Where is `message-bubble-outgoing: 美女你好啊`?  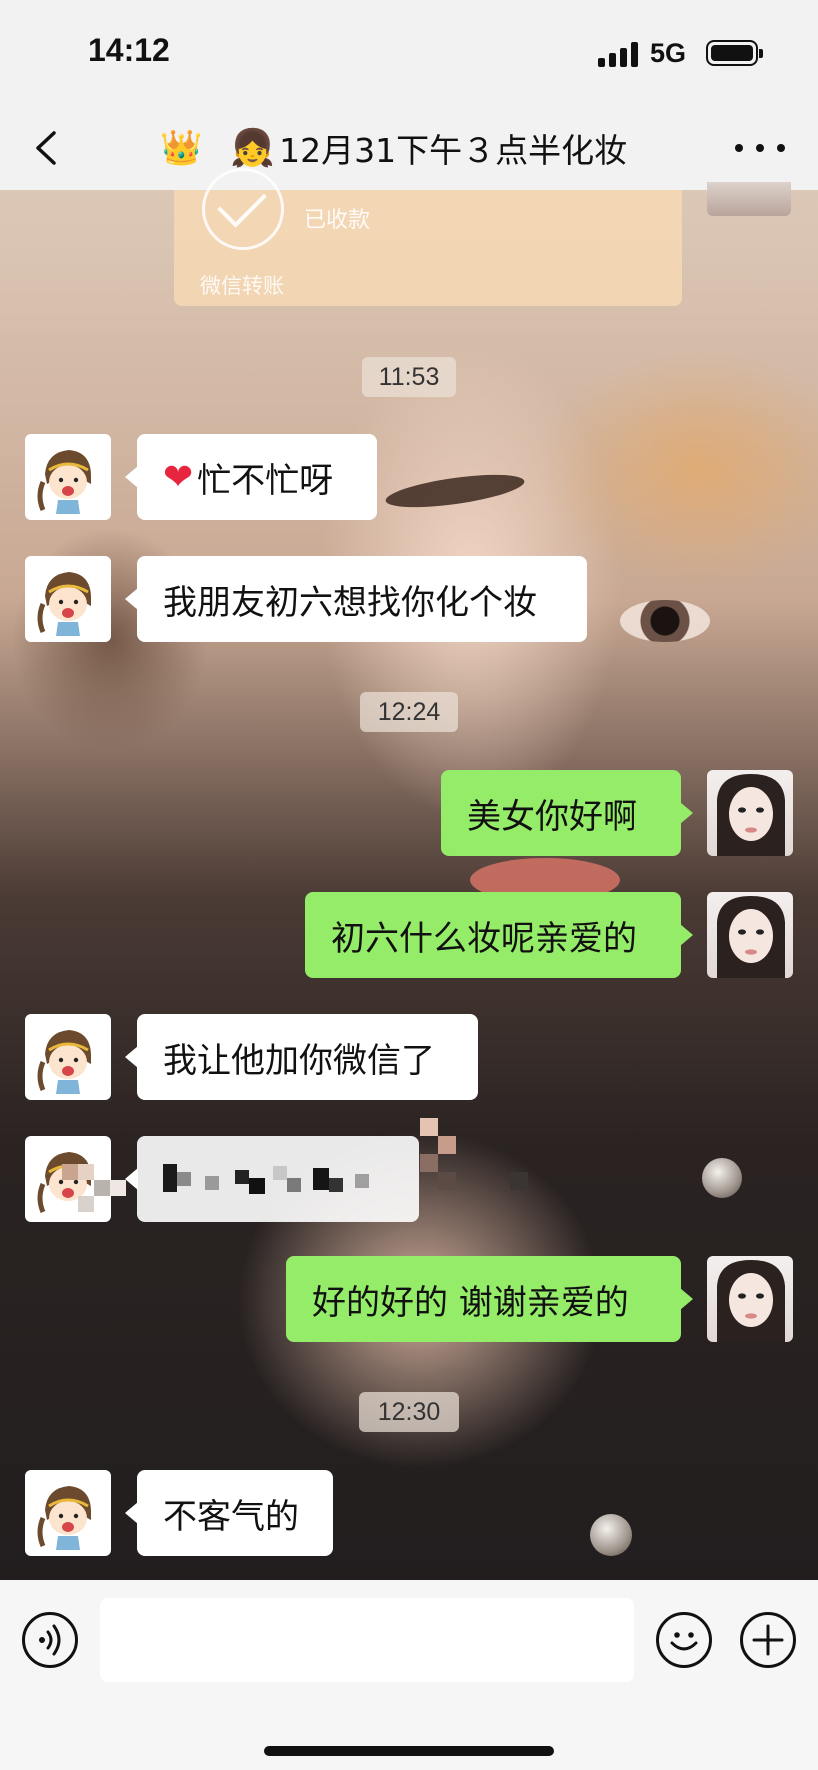
message-bubble-outgoing: 美女你好啊 is located at coordinates (567, 813).